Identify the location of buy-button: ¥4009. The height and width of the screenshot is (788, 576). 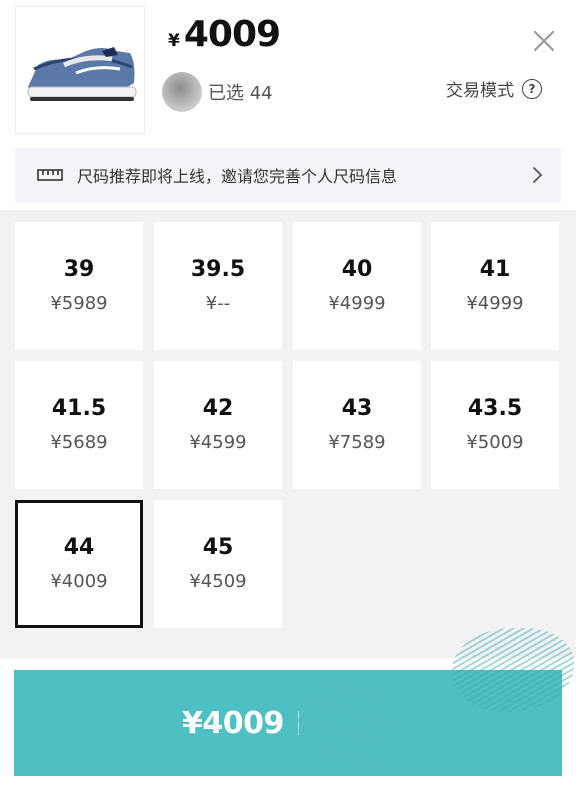
(288, 723).